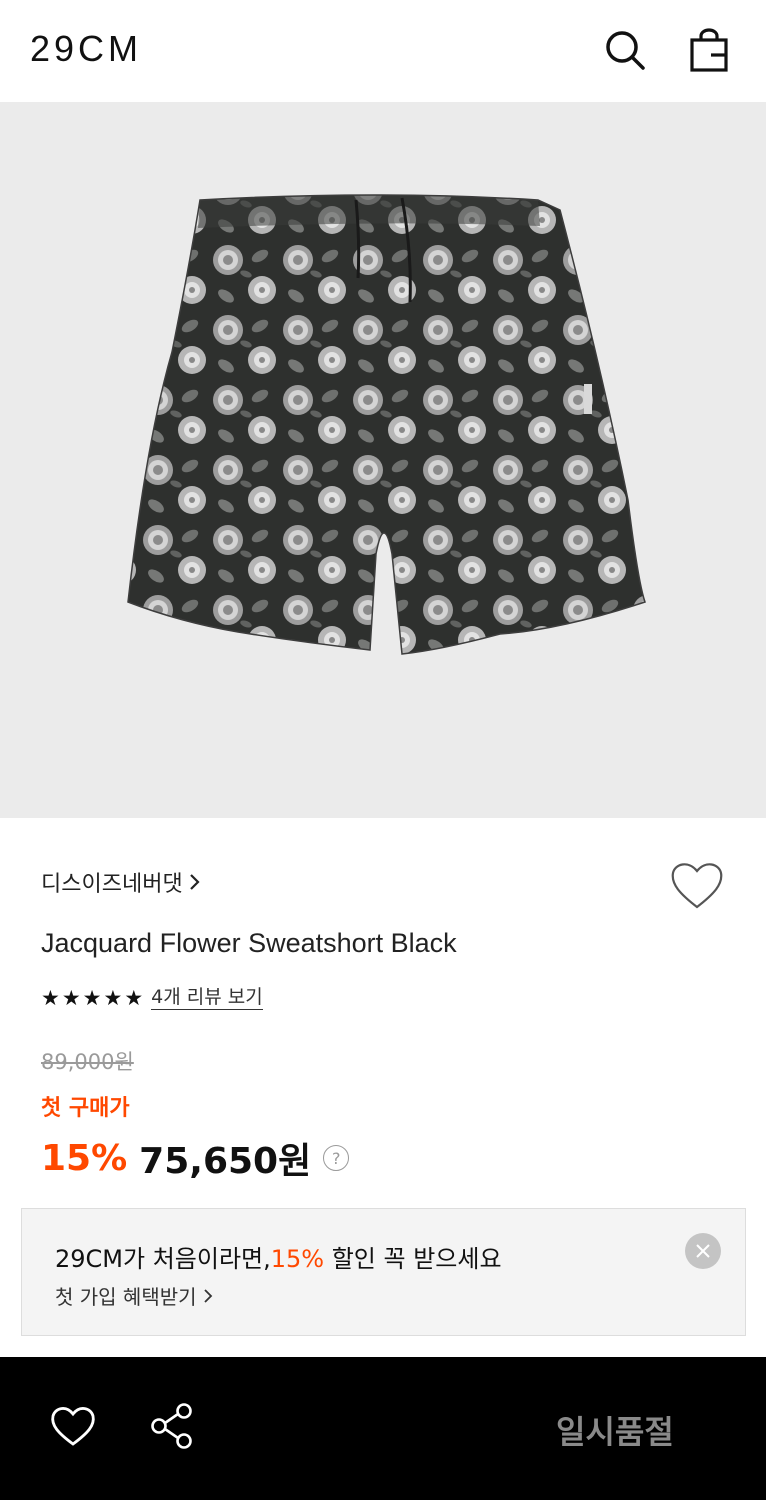 The image size is (766, 1500). What do you see at coordinates (84, 1158) in the screenshot?
I see `discount-rate: 15%` at bounding box center [84, 1158].